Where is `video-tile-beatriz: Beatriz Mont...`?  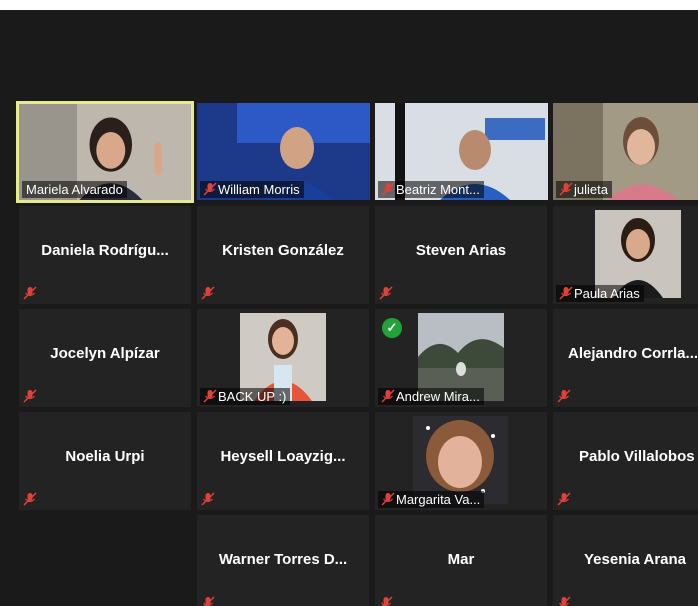 video-tile-beatriz: Beatriz Mont... is located at coordinates (461, 151).